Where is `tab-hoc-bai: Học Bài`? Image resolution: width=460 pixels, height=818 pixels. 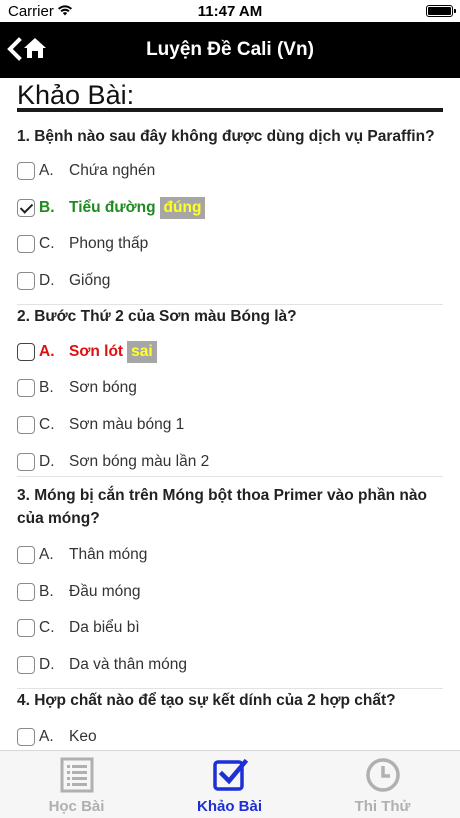
tab-hoc-bai: Học Bài is located at coordinates (76, 784).